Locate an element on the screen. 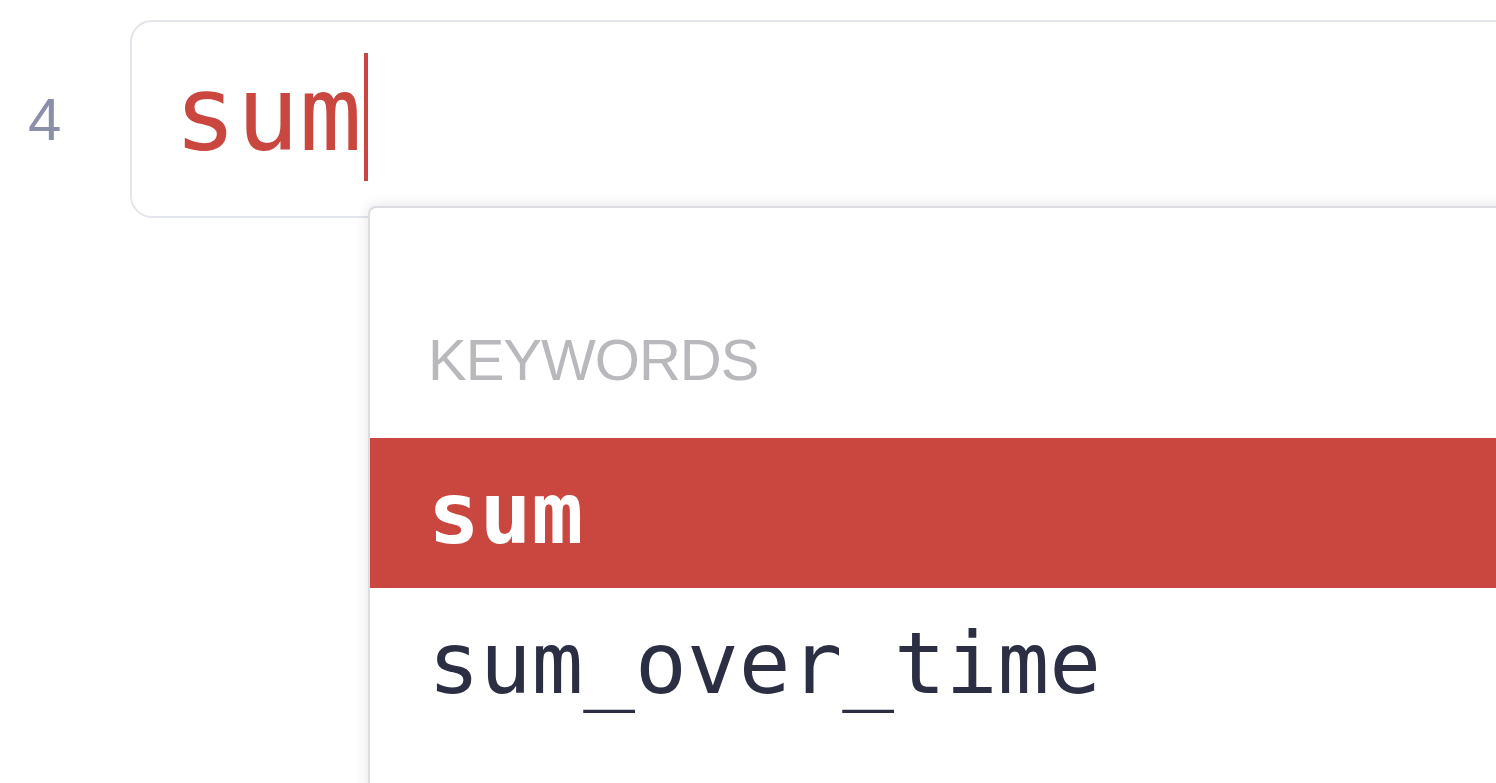 The height and width of the screenshot is (783, 1496). suggestion-item: sum_over_time is located at coordinates (933, 663).